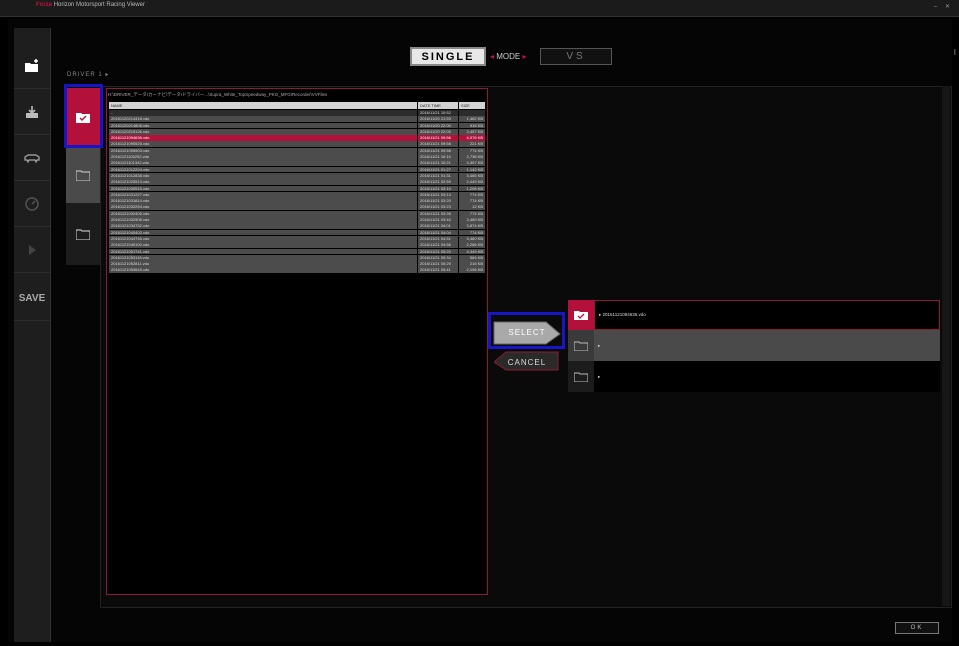 The image size is (959, 646). Describe the element at coordinates (297, 213) in the screenshot. I see `file-row: 20161121032405.vdo 2016/11/21 03:26 774 KB` at that location.